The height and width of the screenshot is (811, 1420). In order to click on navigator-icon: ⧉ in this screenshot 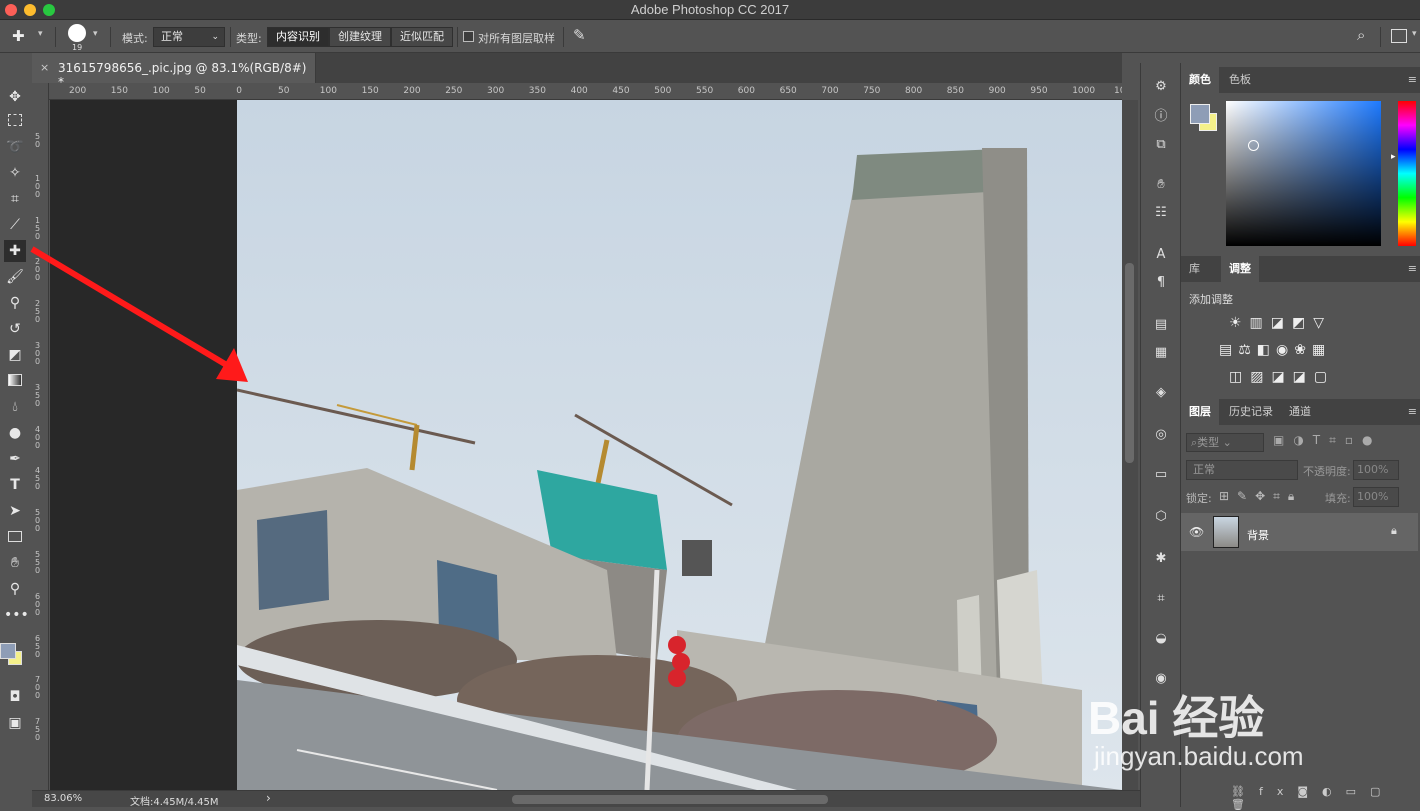, I will do `click(1161, 145)`.